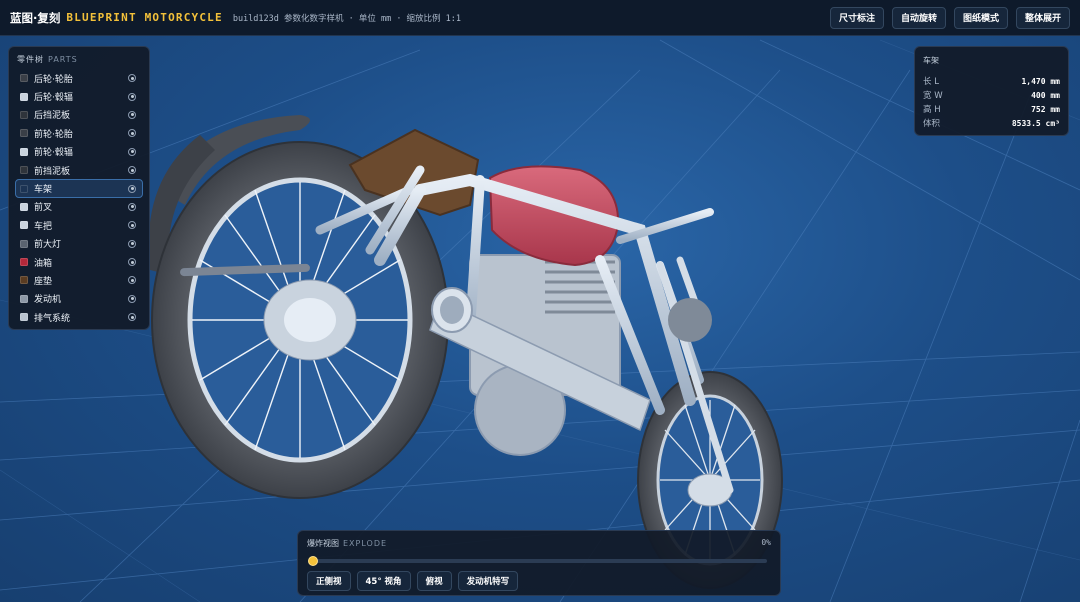  I want to click on explode-header: 爆炸视图 EXPLODE 0%, so click(539, 543).